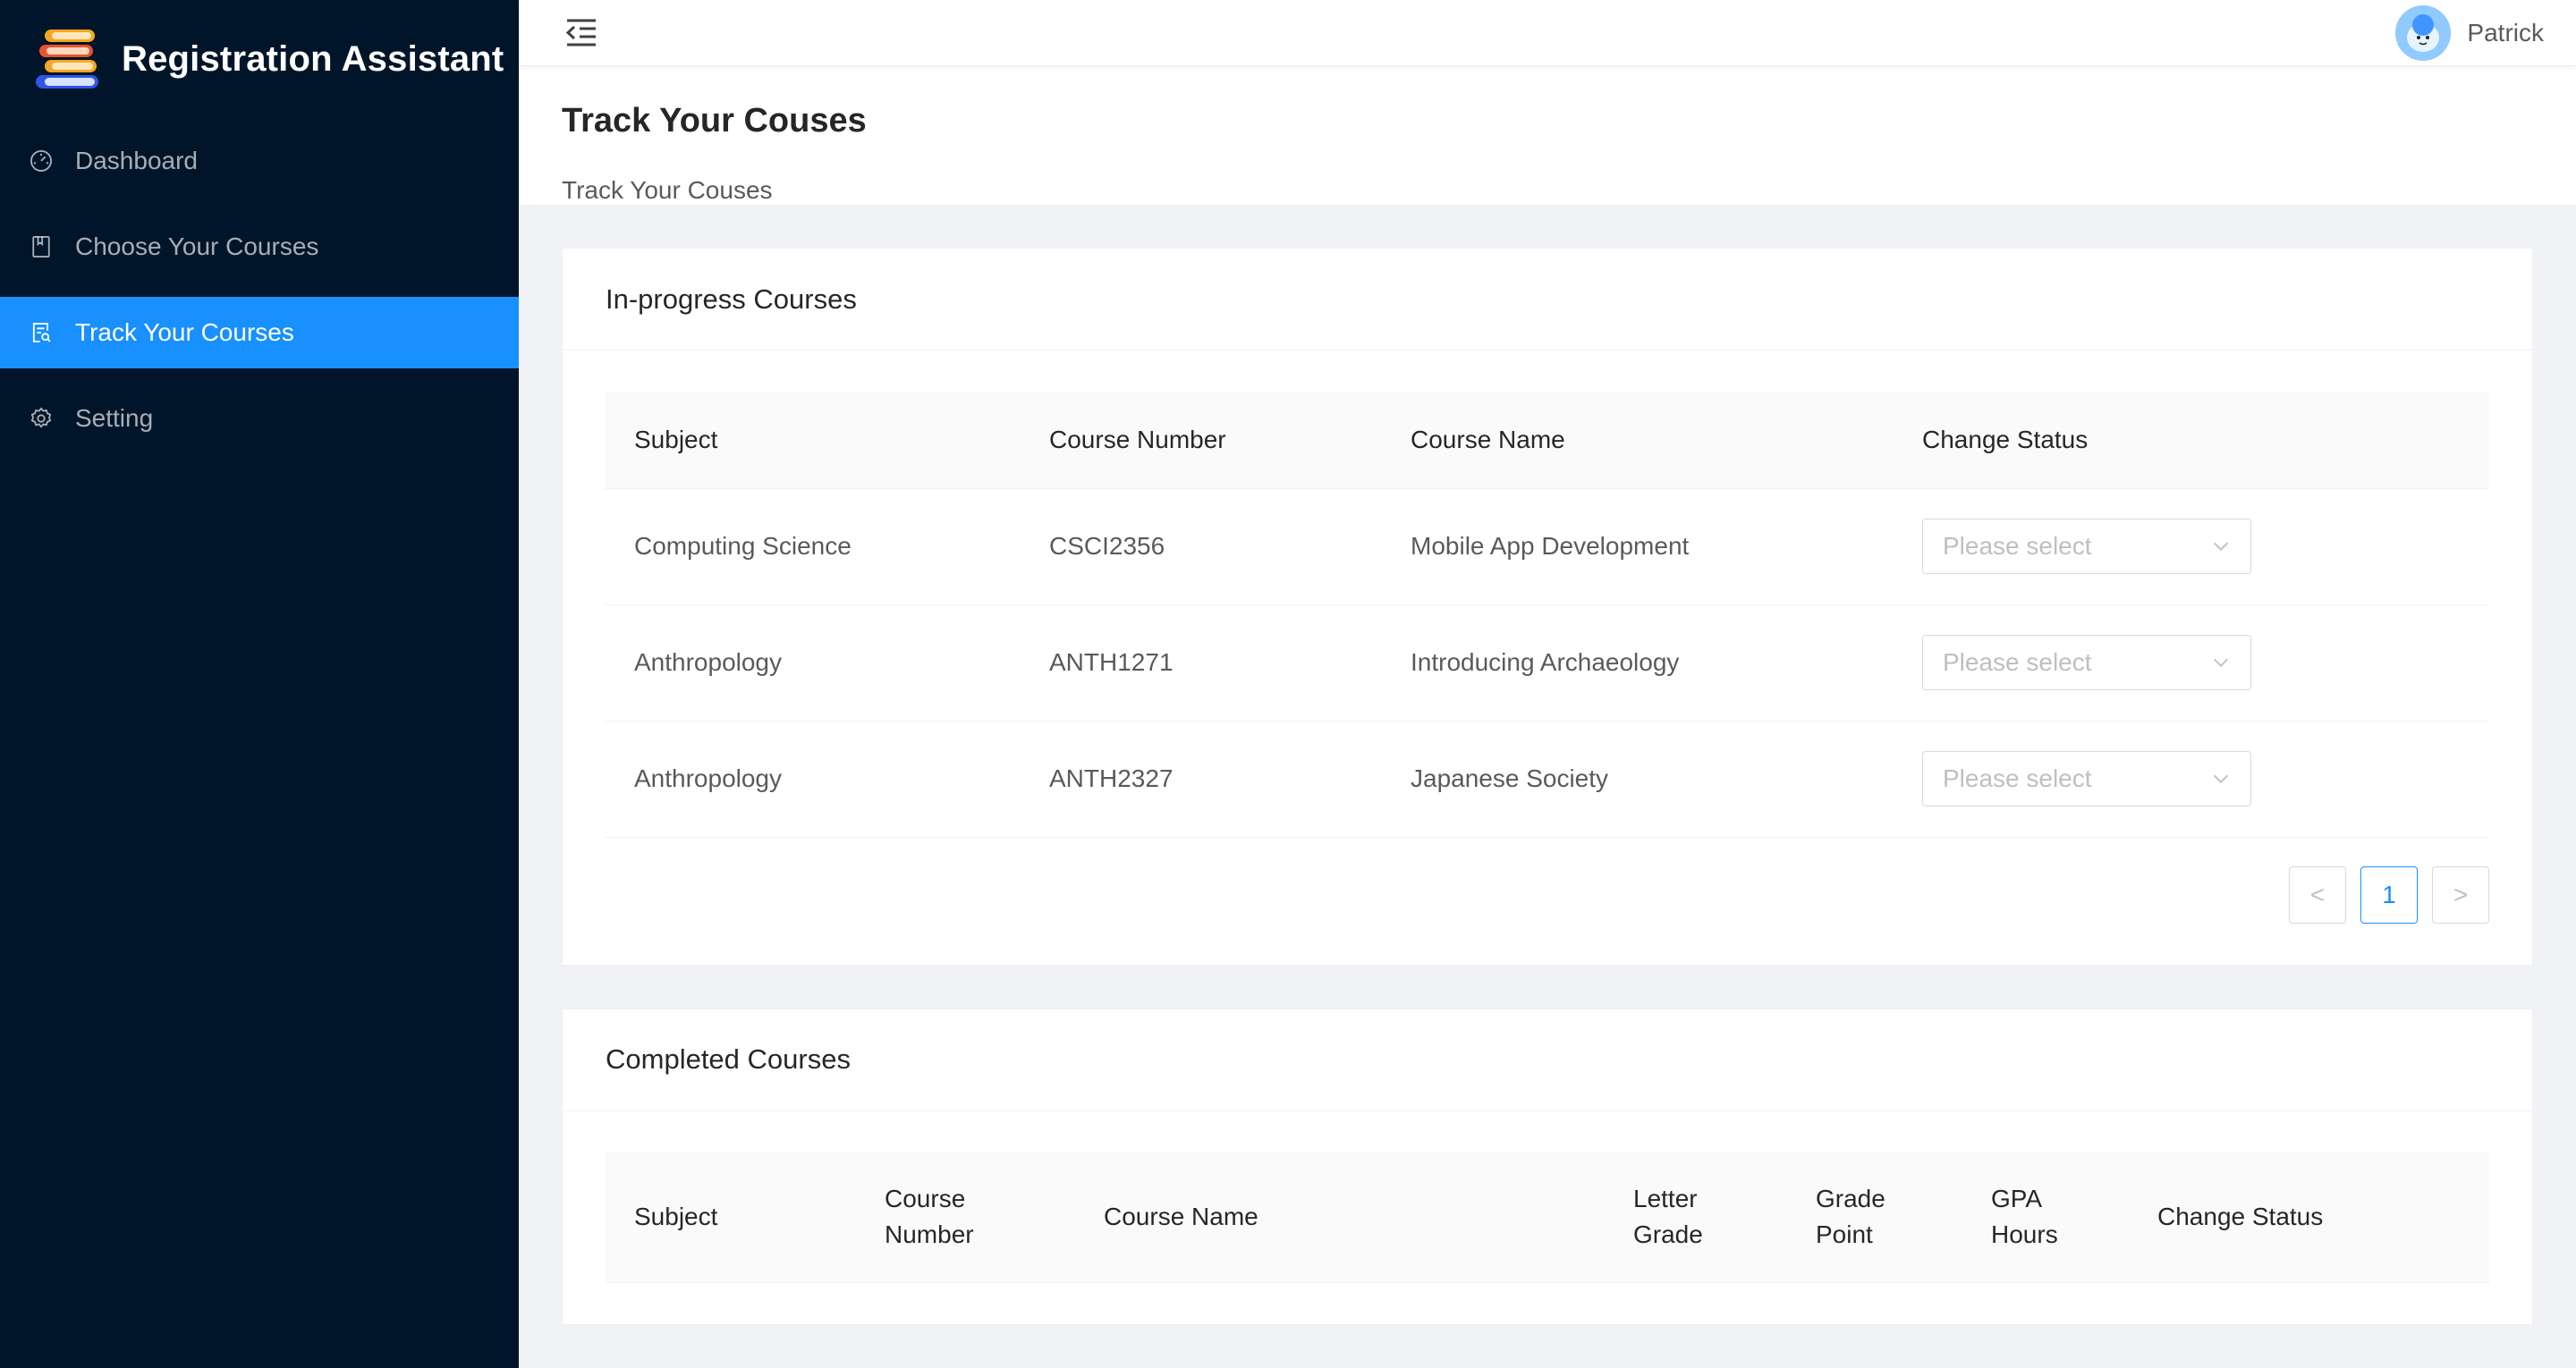 The height and width of the screenshot is (1368, 2576). What do you see at coordinates (1201, 780) in the screenshot?
I see `cell-course-number: ANTH2327` at bounding box center [1201, 780].